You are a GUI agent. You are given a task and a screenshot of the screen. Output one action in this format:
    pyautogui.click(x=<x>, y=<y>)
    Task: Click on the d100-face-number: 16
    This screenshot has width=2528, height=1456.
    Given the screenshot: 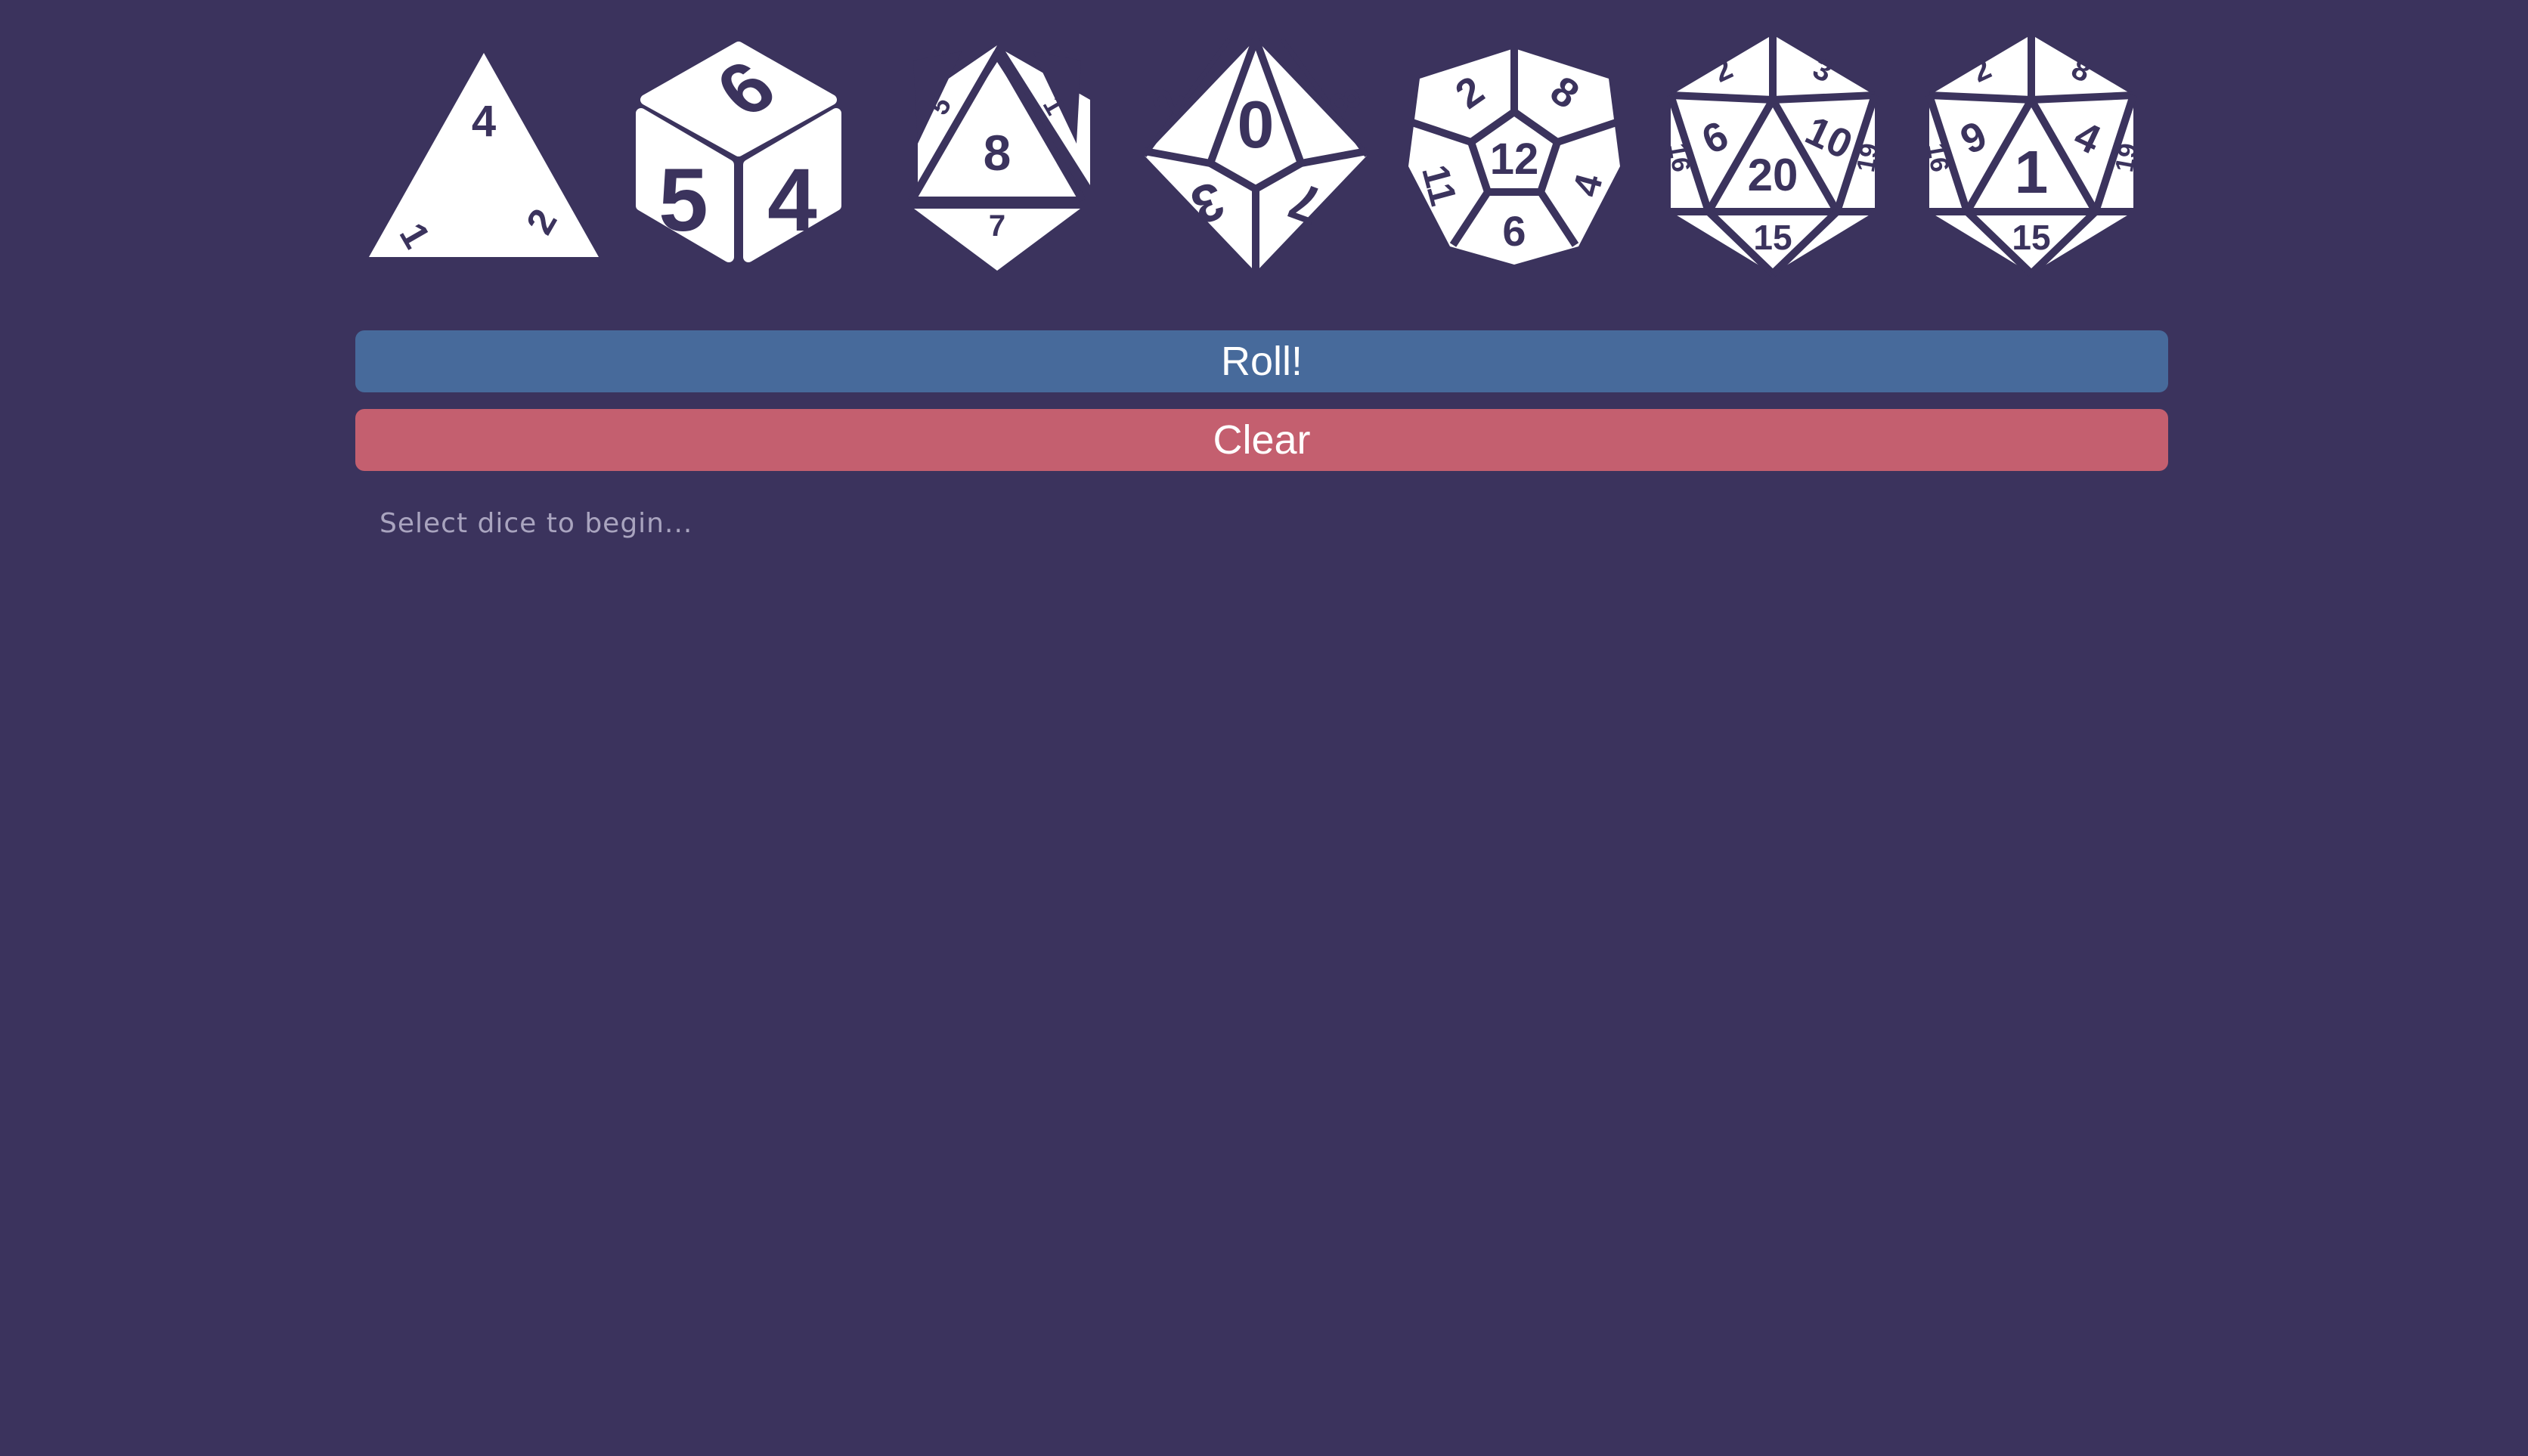 What is the action you would take?
    pyautogui.click(x=1937, y=158)
    